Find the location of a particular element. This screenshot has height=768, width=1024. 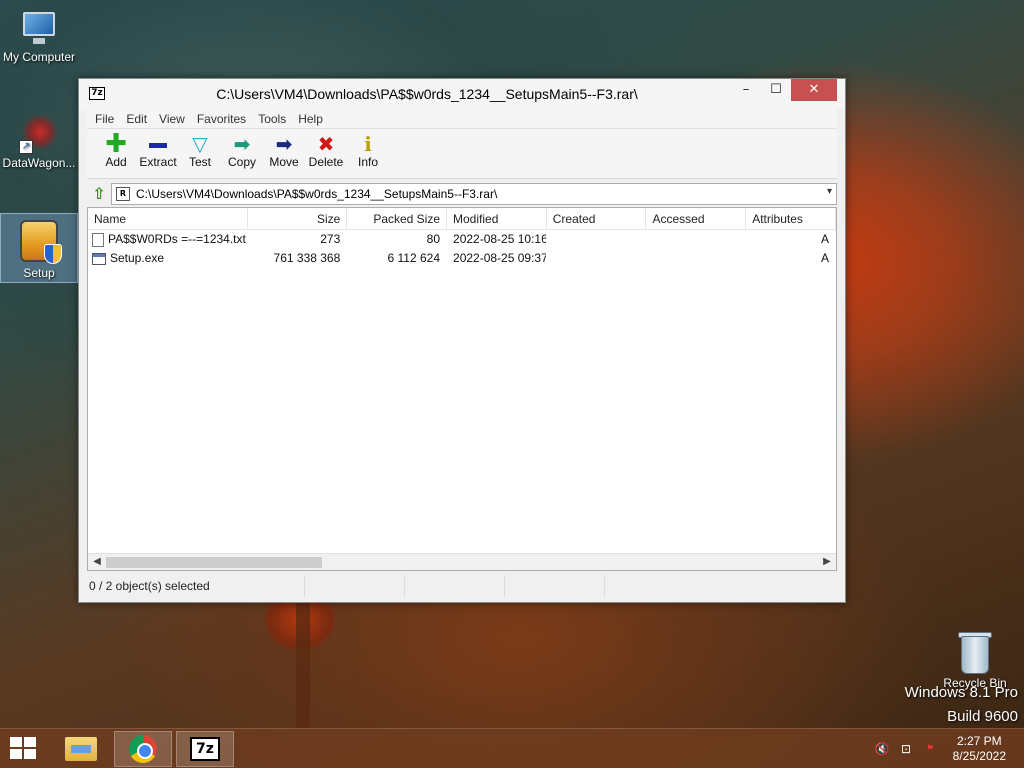

menu-help: Help is located at coordinates (310, 119).